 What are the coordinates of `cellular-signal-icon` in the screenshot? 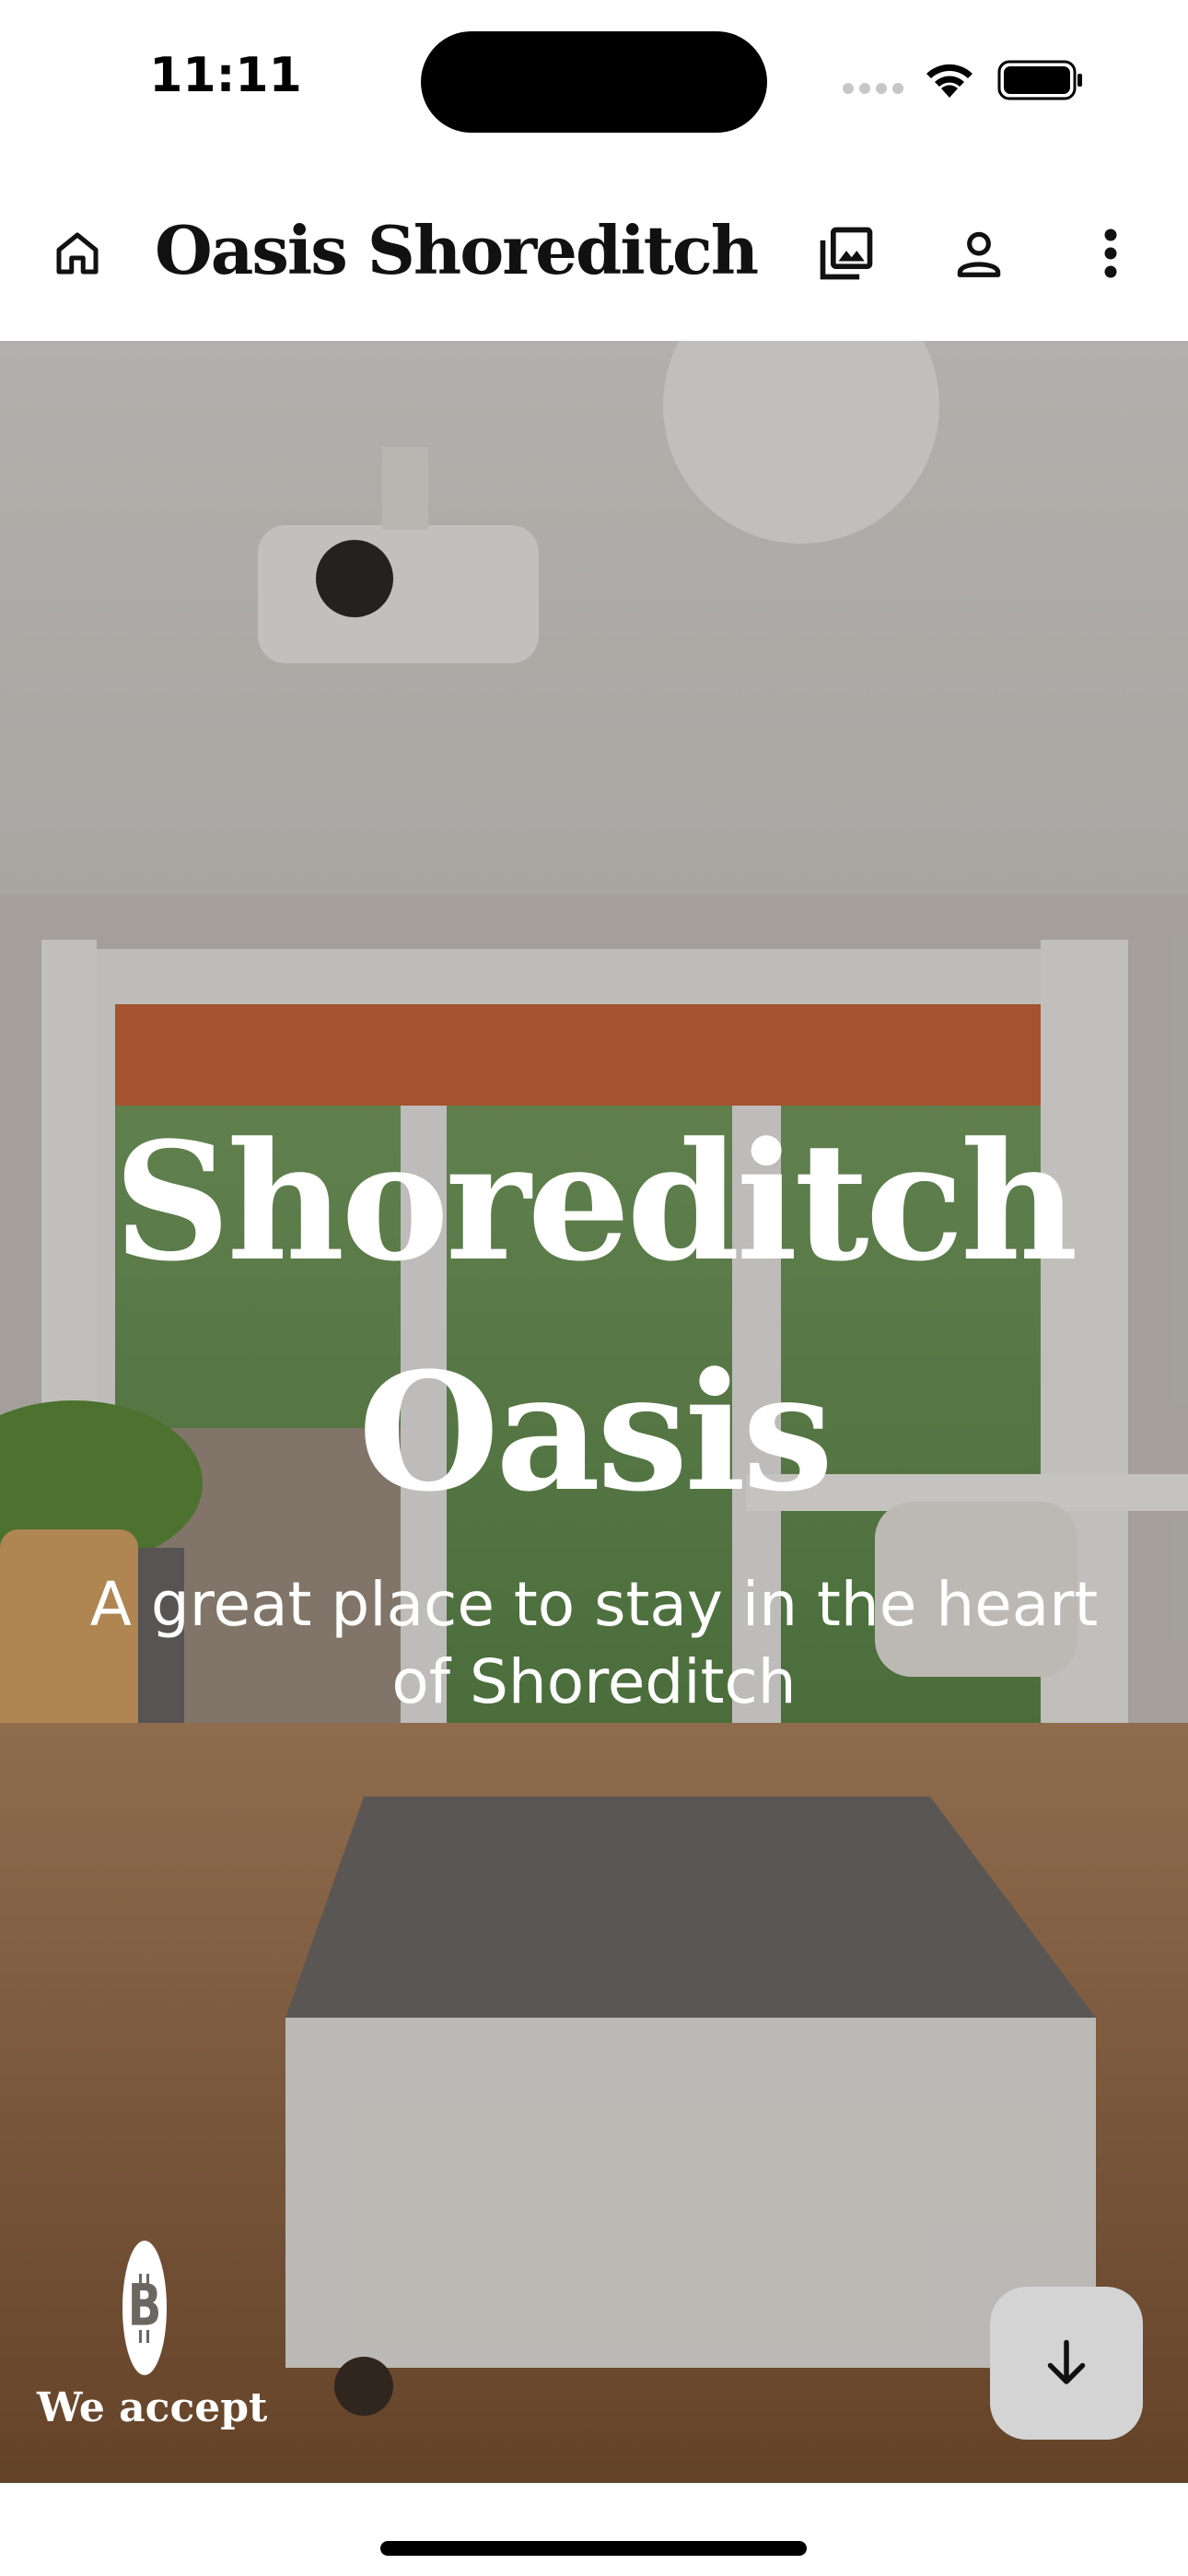 It's located at (873, 88).